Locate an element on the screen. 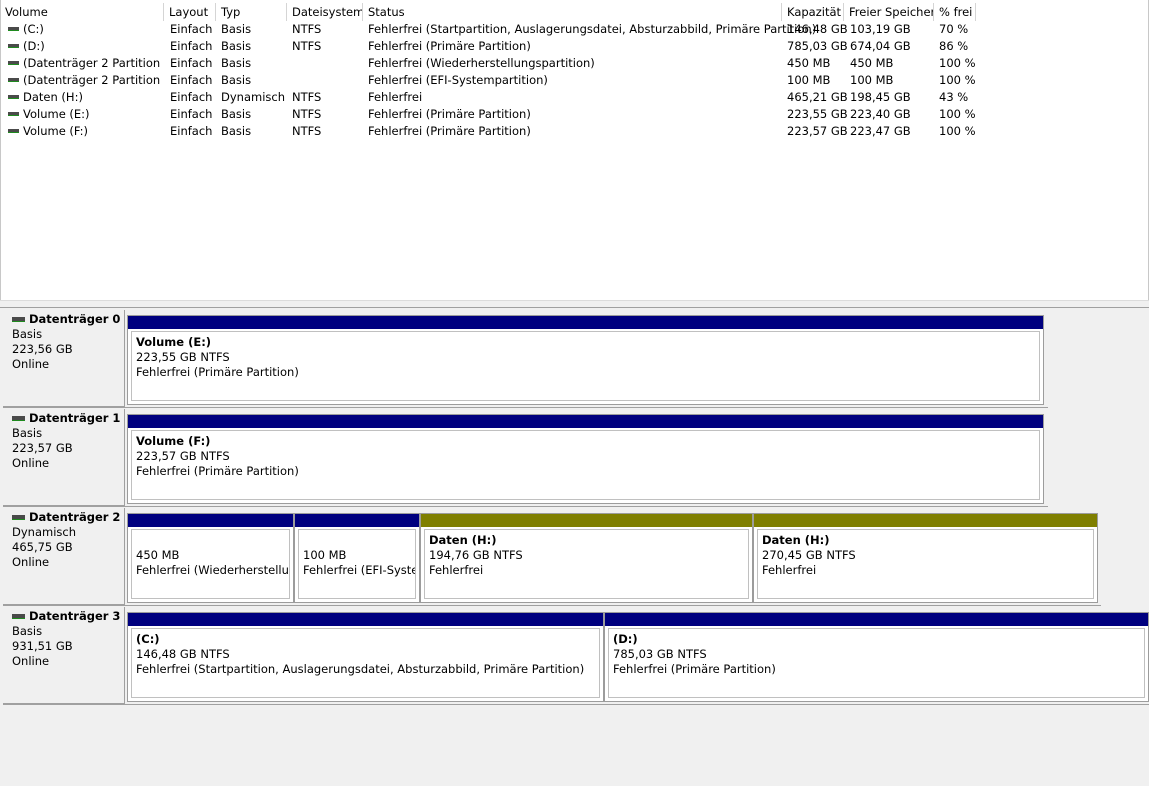 Image resolution: width=1149 pixels, height=786 pixels. column-header-volume: Volume is located at coordinates (82, 12).